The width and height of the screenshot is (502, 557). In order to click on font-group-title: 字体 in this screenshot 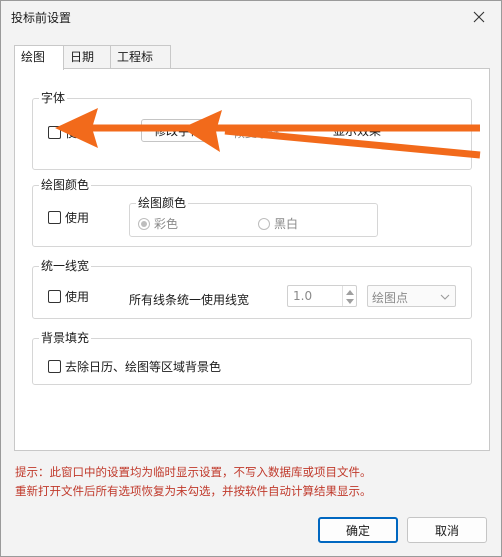, I will do `click(53, 98)`.